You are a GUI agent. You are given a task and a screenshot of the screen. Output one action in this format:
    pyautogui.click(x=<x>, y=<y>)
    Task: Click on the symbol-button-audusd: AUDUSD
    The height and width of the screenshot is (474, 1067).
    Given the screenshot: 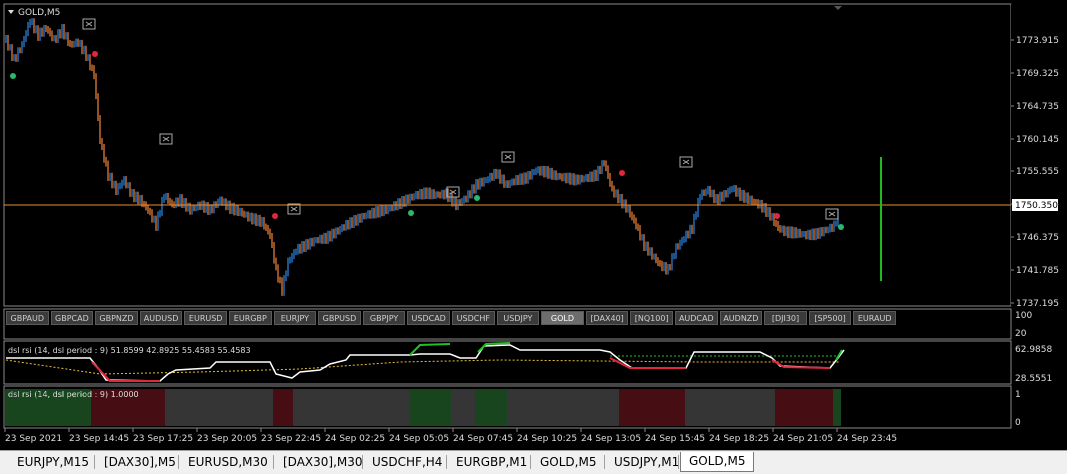 What is the action you would take?
    pyautogui.click(x=161, y=318)
    